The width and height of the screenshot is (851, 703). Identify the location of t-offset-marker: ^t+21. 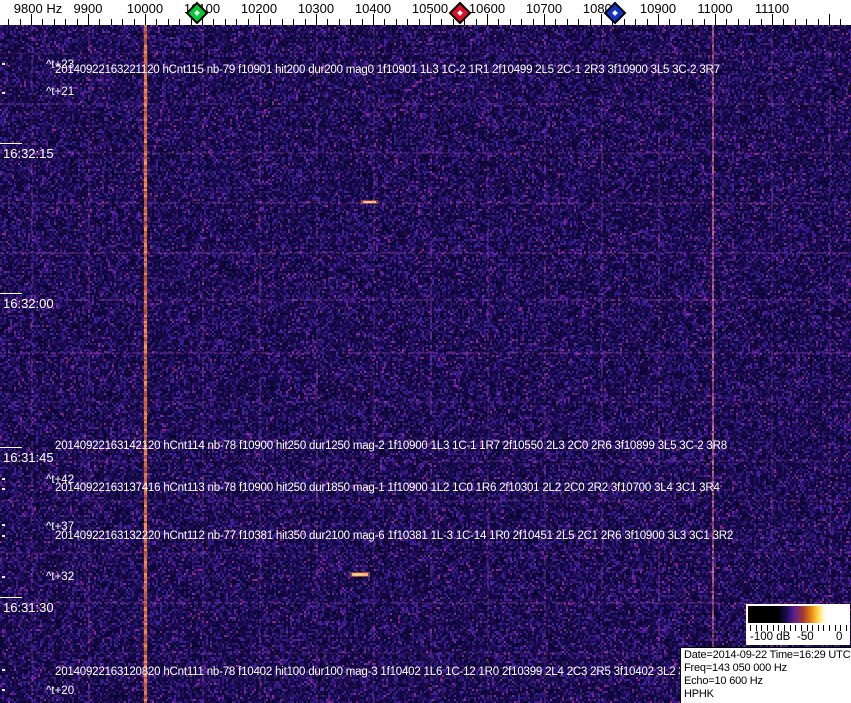
(60, 92).